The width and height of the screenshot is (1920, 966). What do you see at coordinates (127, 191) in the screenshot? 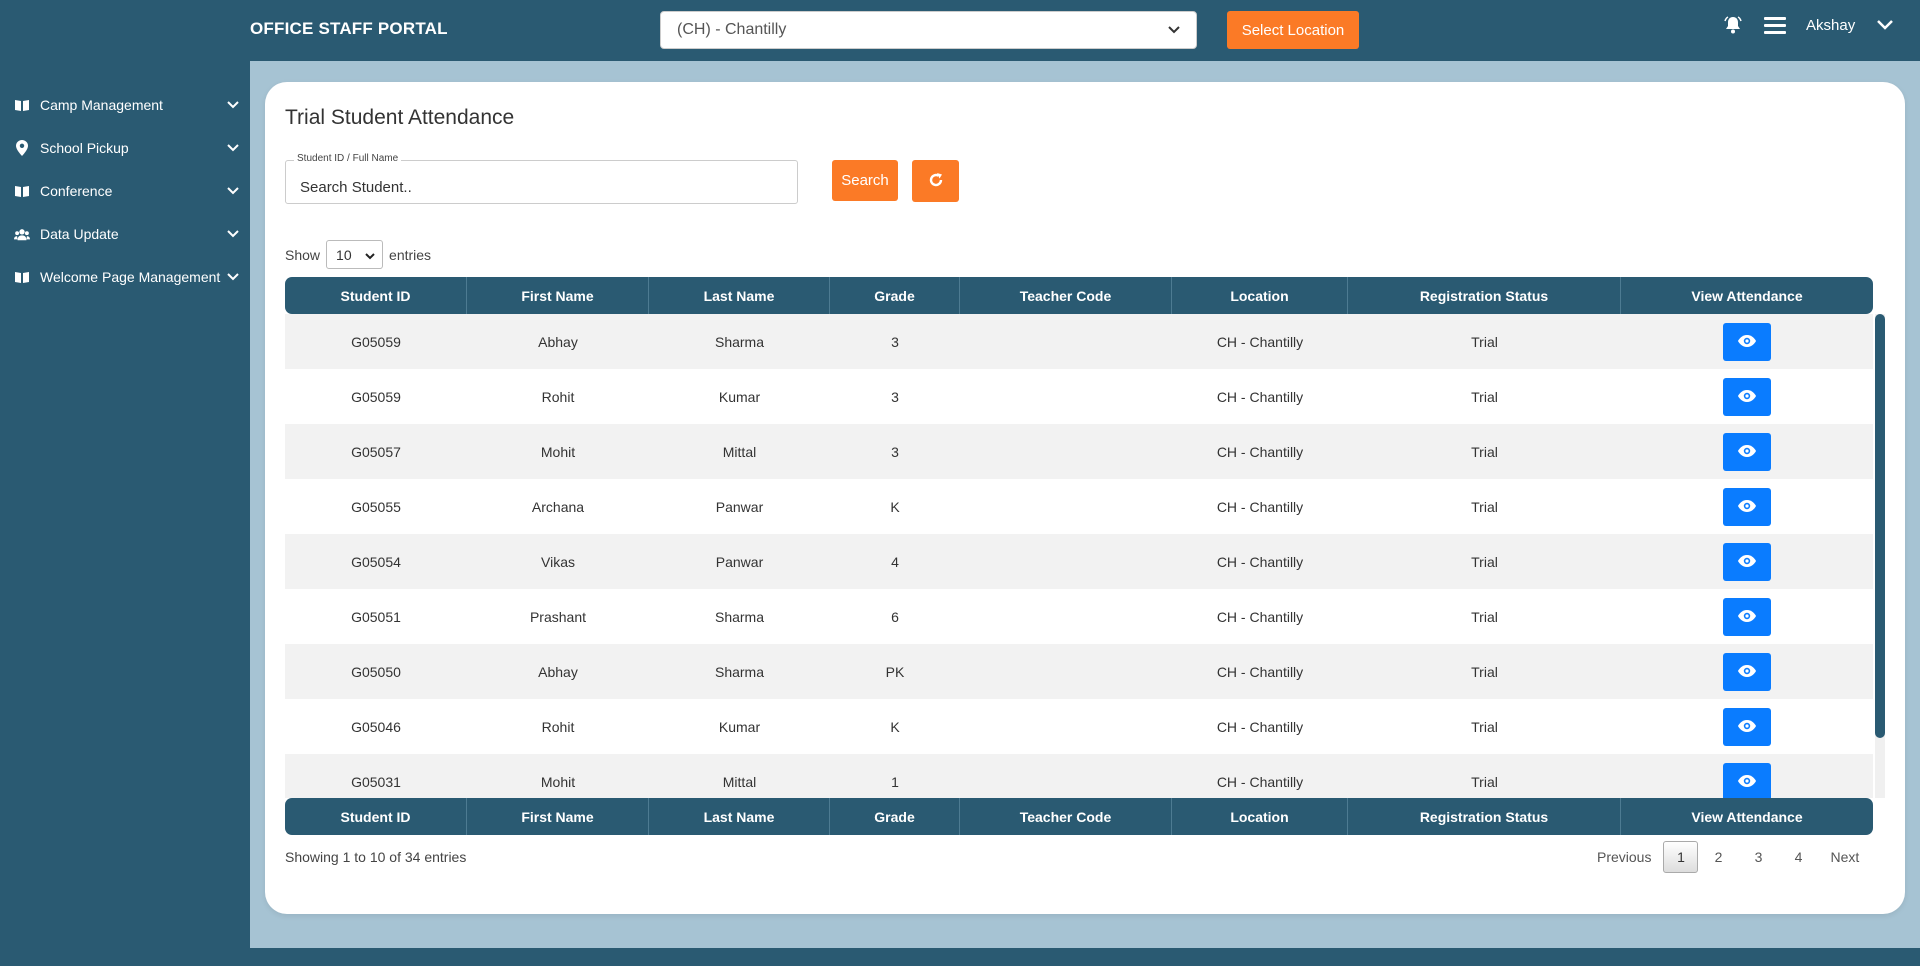
I see `sidebar-item-conference: Conference` at bounding box center [127, 191].